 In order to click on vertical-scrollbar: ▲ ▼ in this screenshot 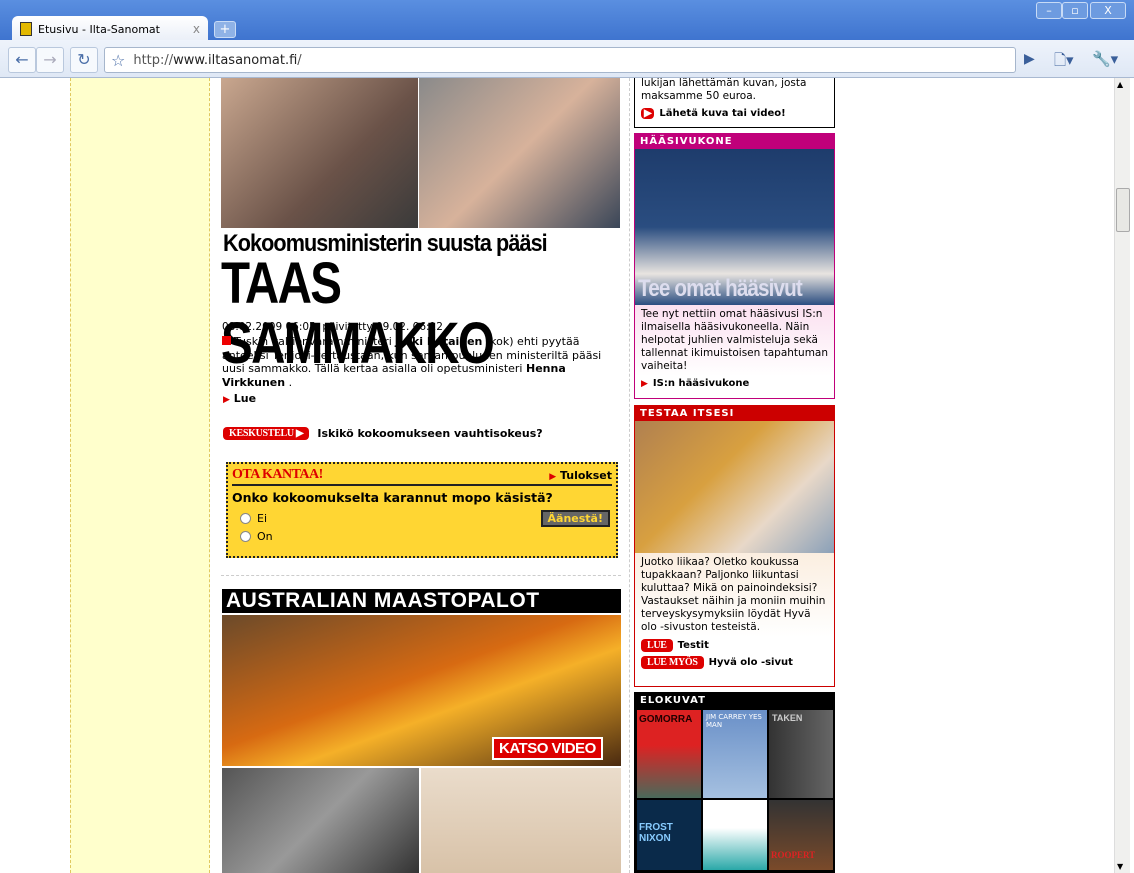, I will do `click(1122, 475)`.